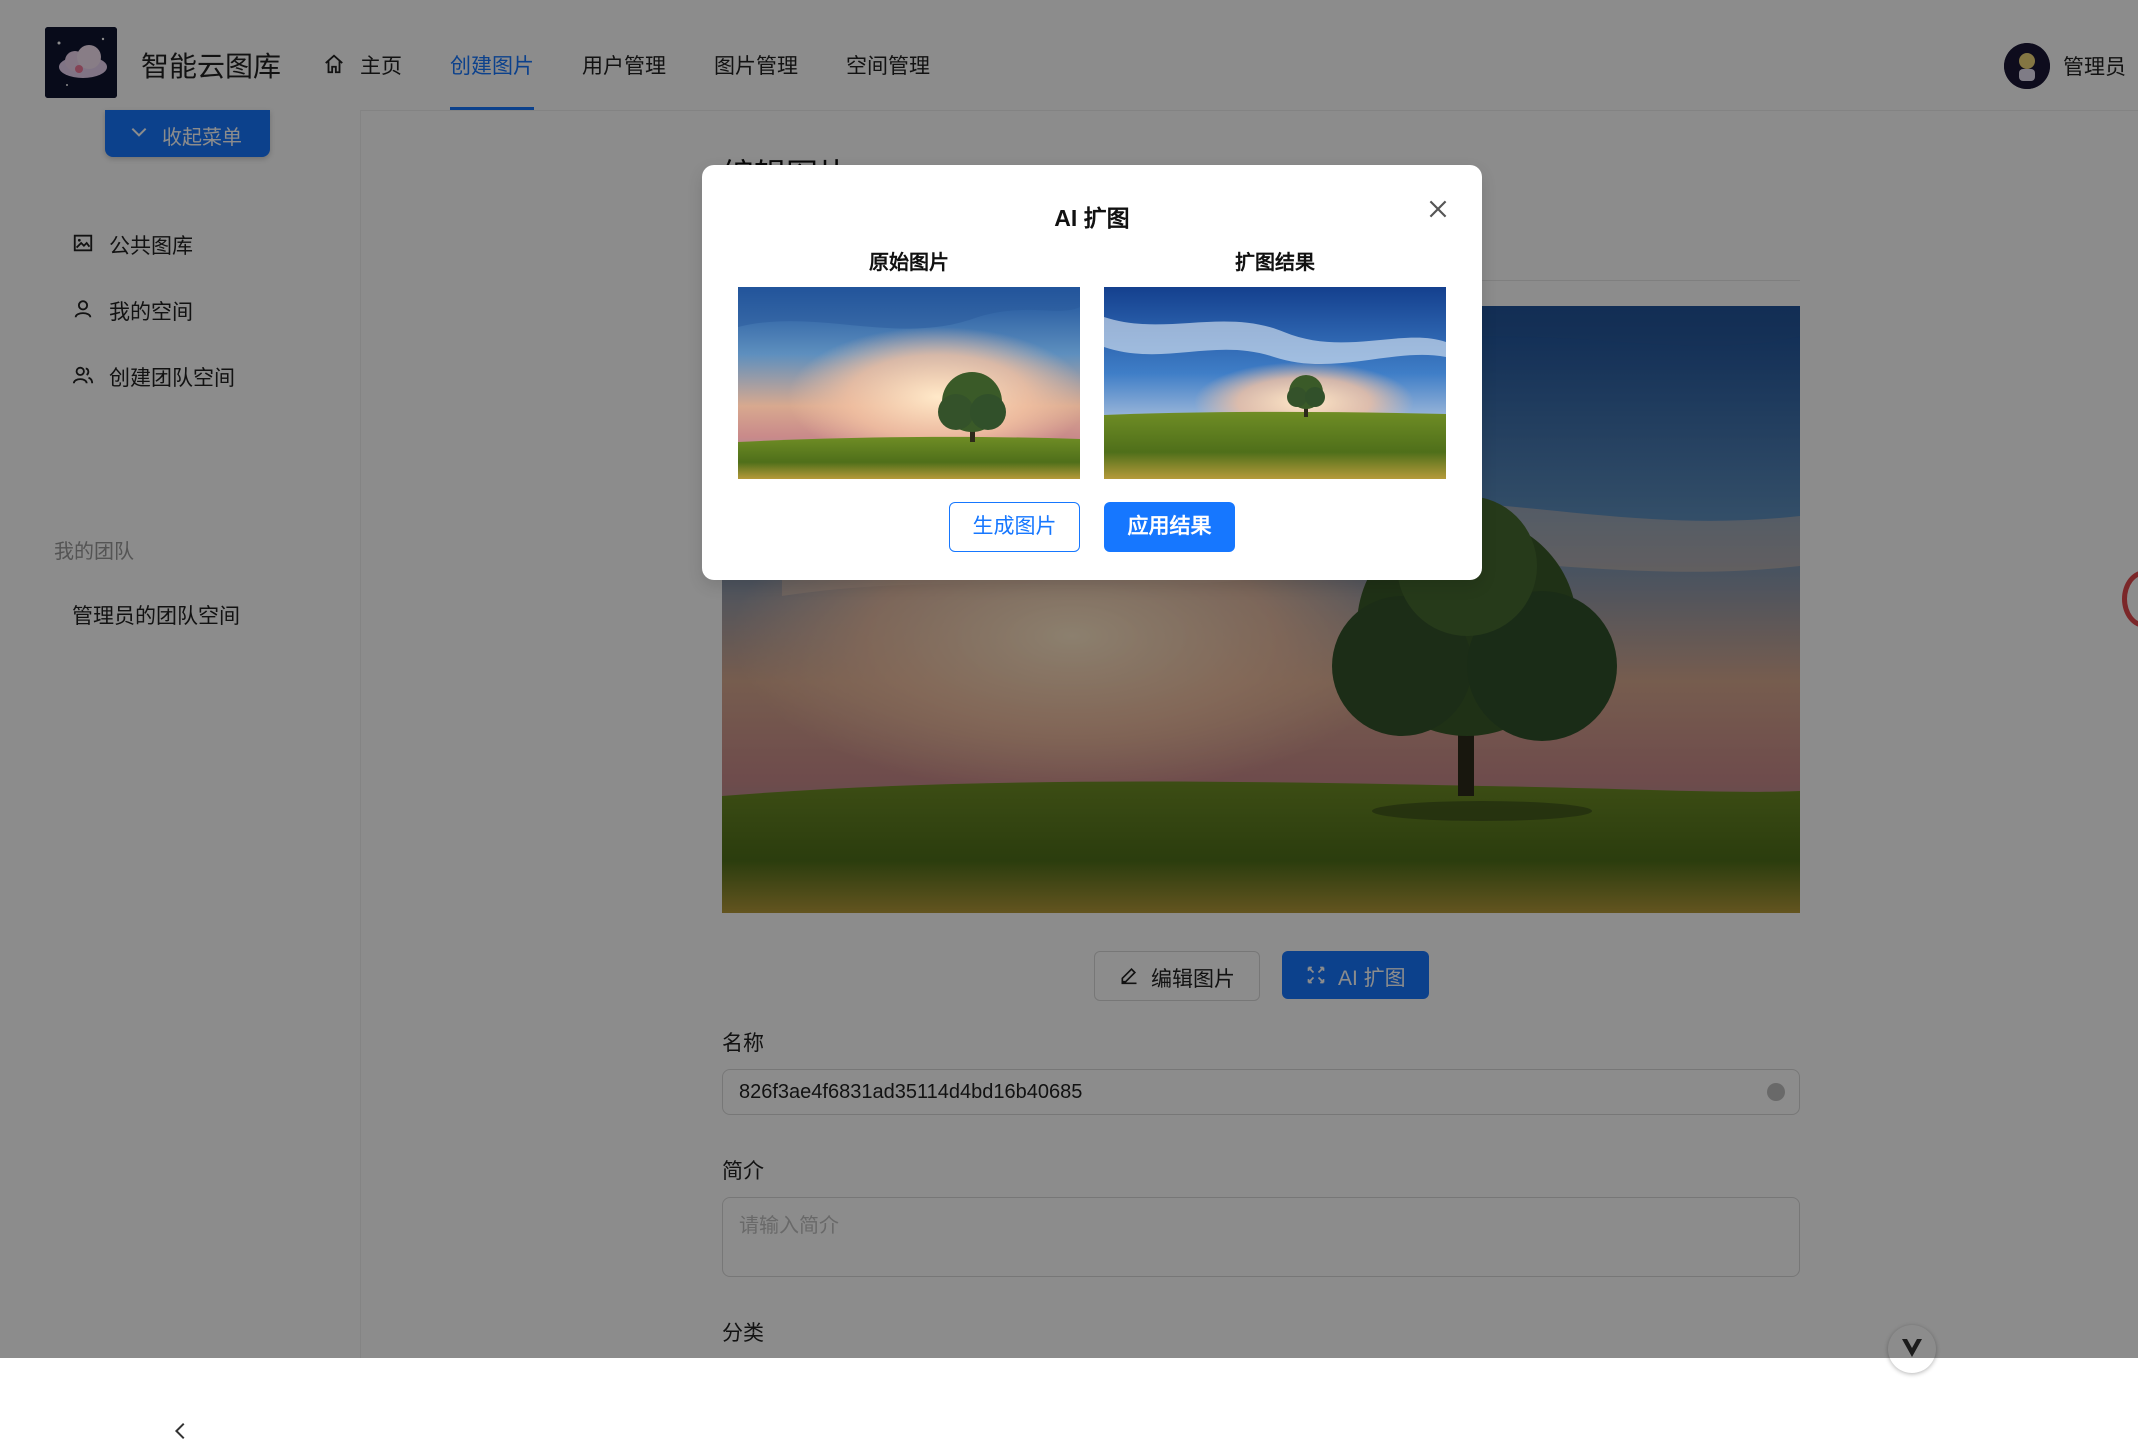 Image resolution: width=2138 pixels, height=1442 pixels. Describe the element at coordinates (181, 1431) in the screenshot. I see `chevron-left-icon` at that location.